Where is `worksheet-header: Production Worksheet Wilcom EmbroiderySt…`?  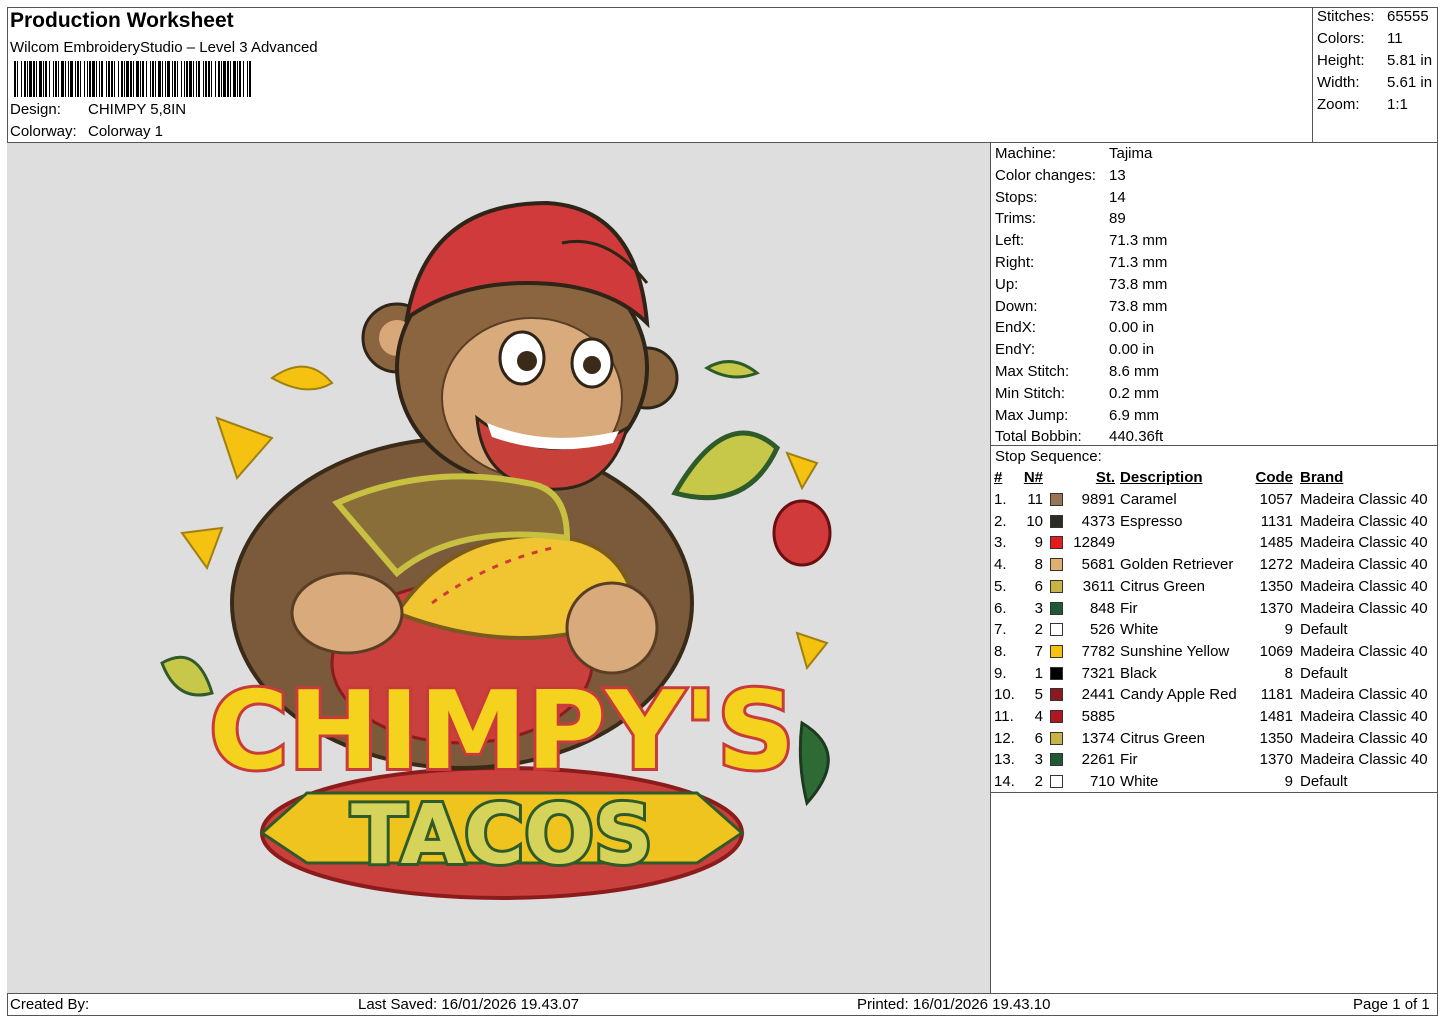
worksheet-header: Production Worksheet Wilcom EmbroiderySt… is located at coordinates (660, 75).